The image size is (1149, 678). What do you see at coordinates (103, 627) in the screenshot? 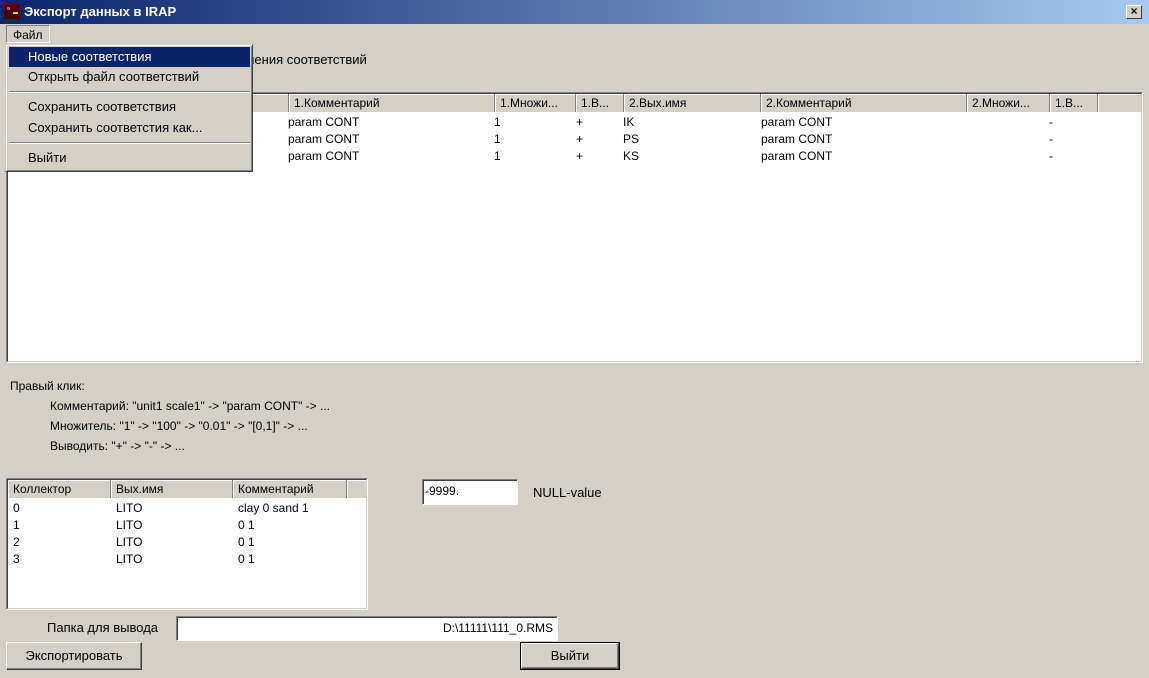
I see `output-folder-label: Папка для вывода` at bounding box center [103, 627].